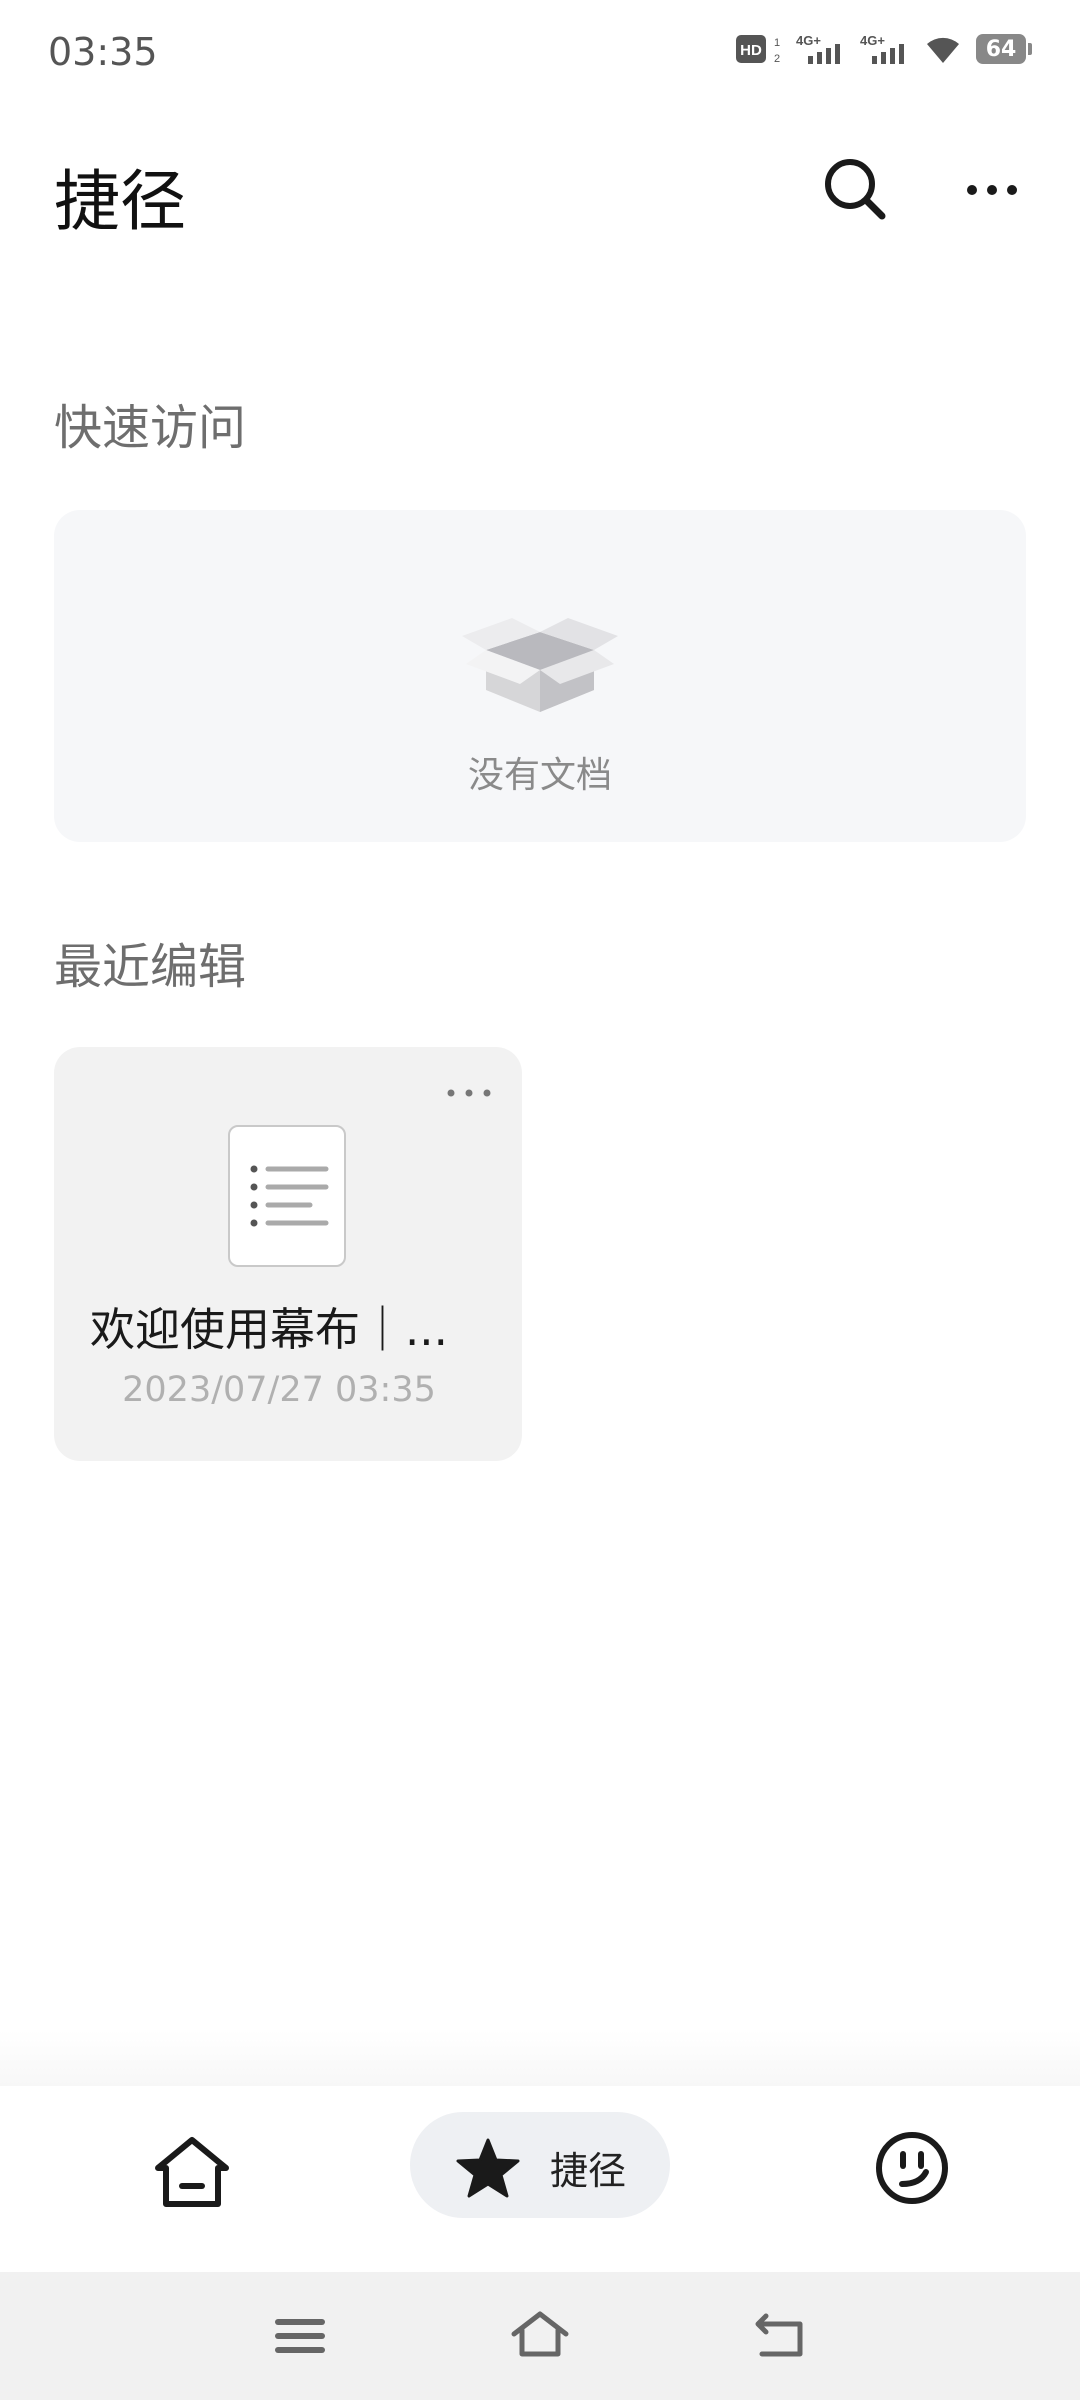 The width and height of the screenshot is (1080, 2400). Describe the element at coordinates (777, 59) in the screenshot. I see `svg-text: 2` at that location.